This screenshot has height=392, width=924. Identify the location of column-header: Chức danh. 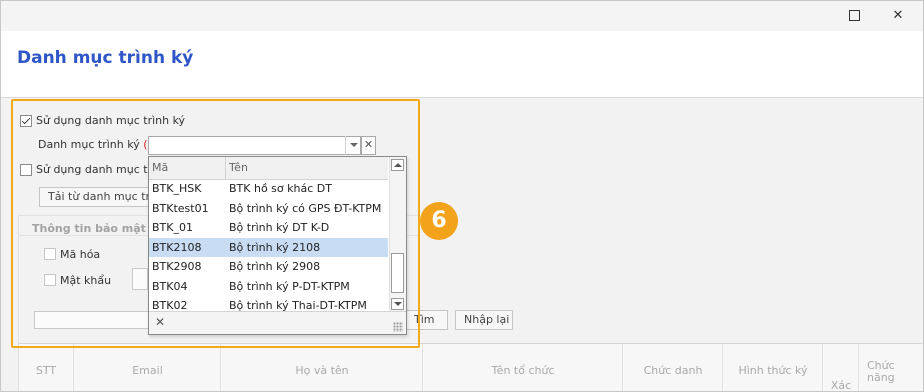
(672, 367).